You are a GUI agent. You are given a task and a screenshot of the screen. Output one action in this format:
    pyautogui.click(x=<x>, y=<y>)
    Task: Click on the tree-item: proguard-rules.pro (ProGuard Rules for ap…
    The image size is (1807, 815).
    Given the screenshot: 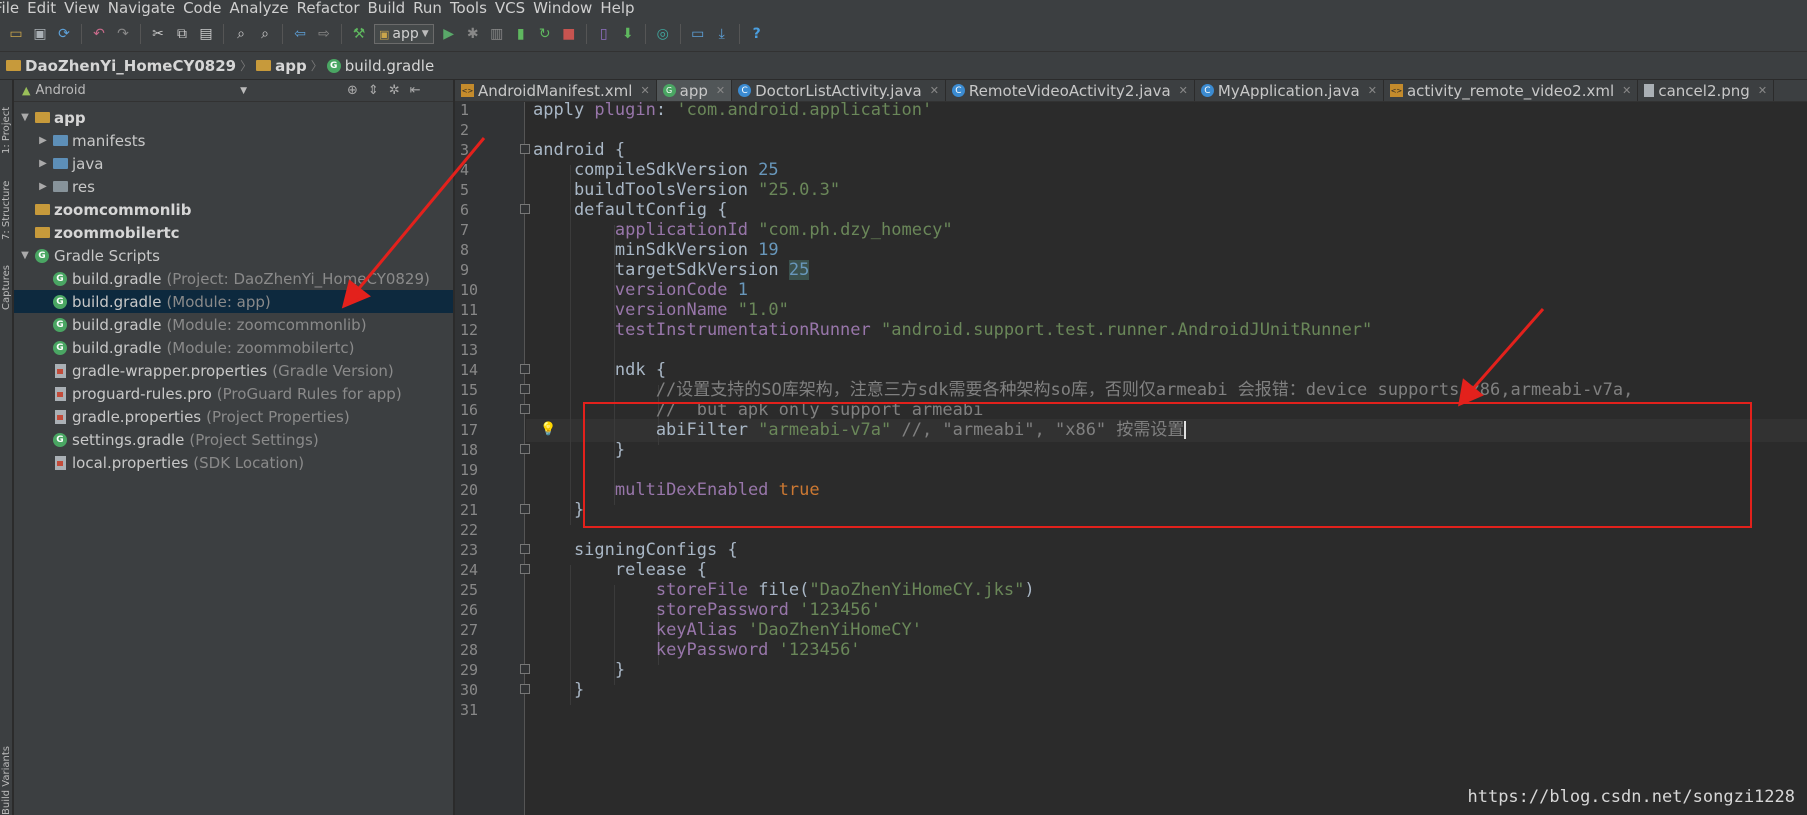 What is the action you would take?
    pyautogui.click(x=233, y=393)
    